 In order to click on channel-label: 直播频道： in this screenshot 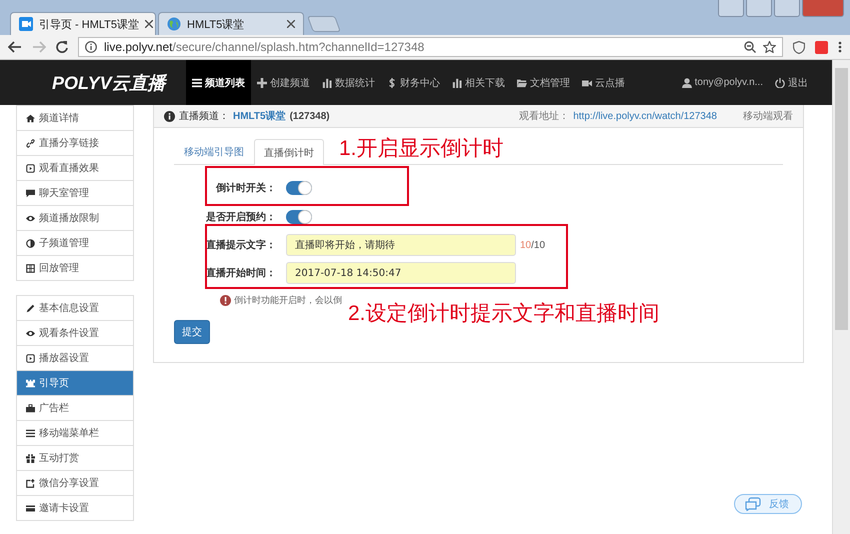, I will do `click(204, 116)`.